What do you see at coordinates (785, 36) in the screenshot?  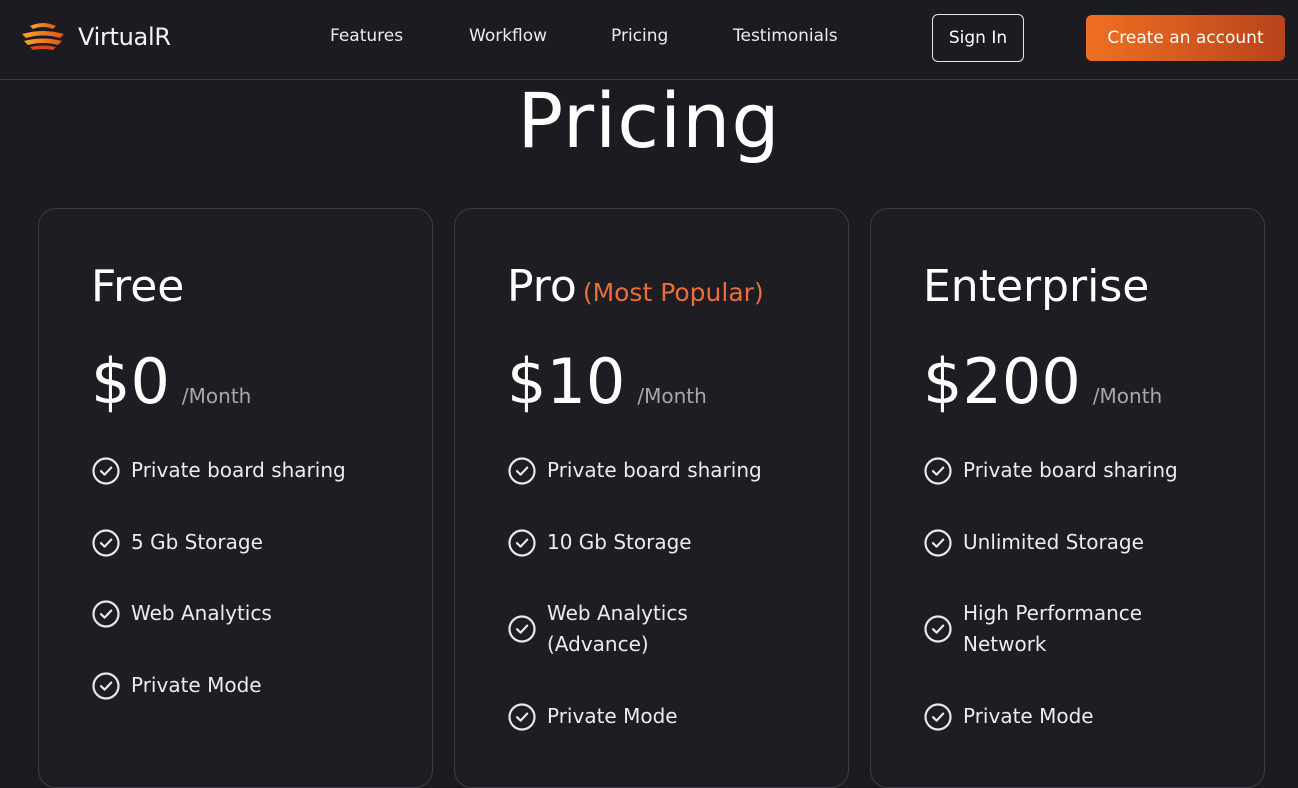 I see `nav-link-testimonials: Testimonials` at bounding box center [785, 36].